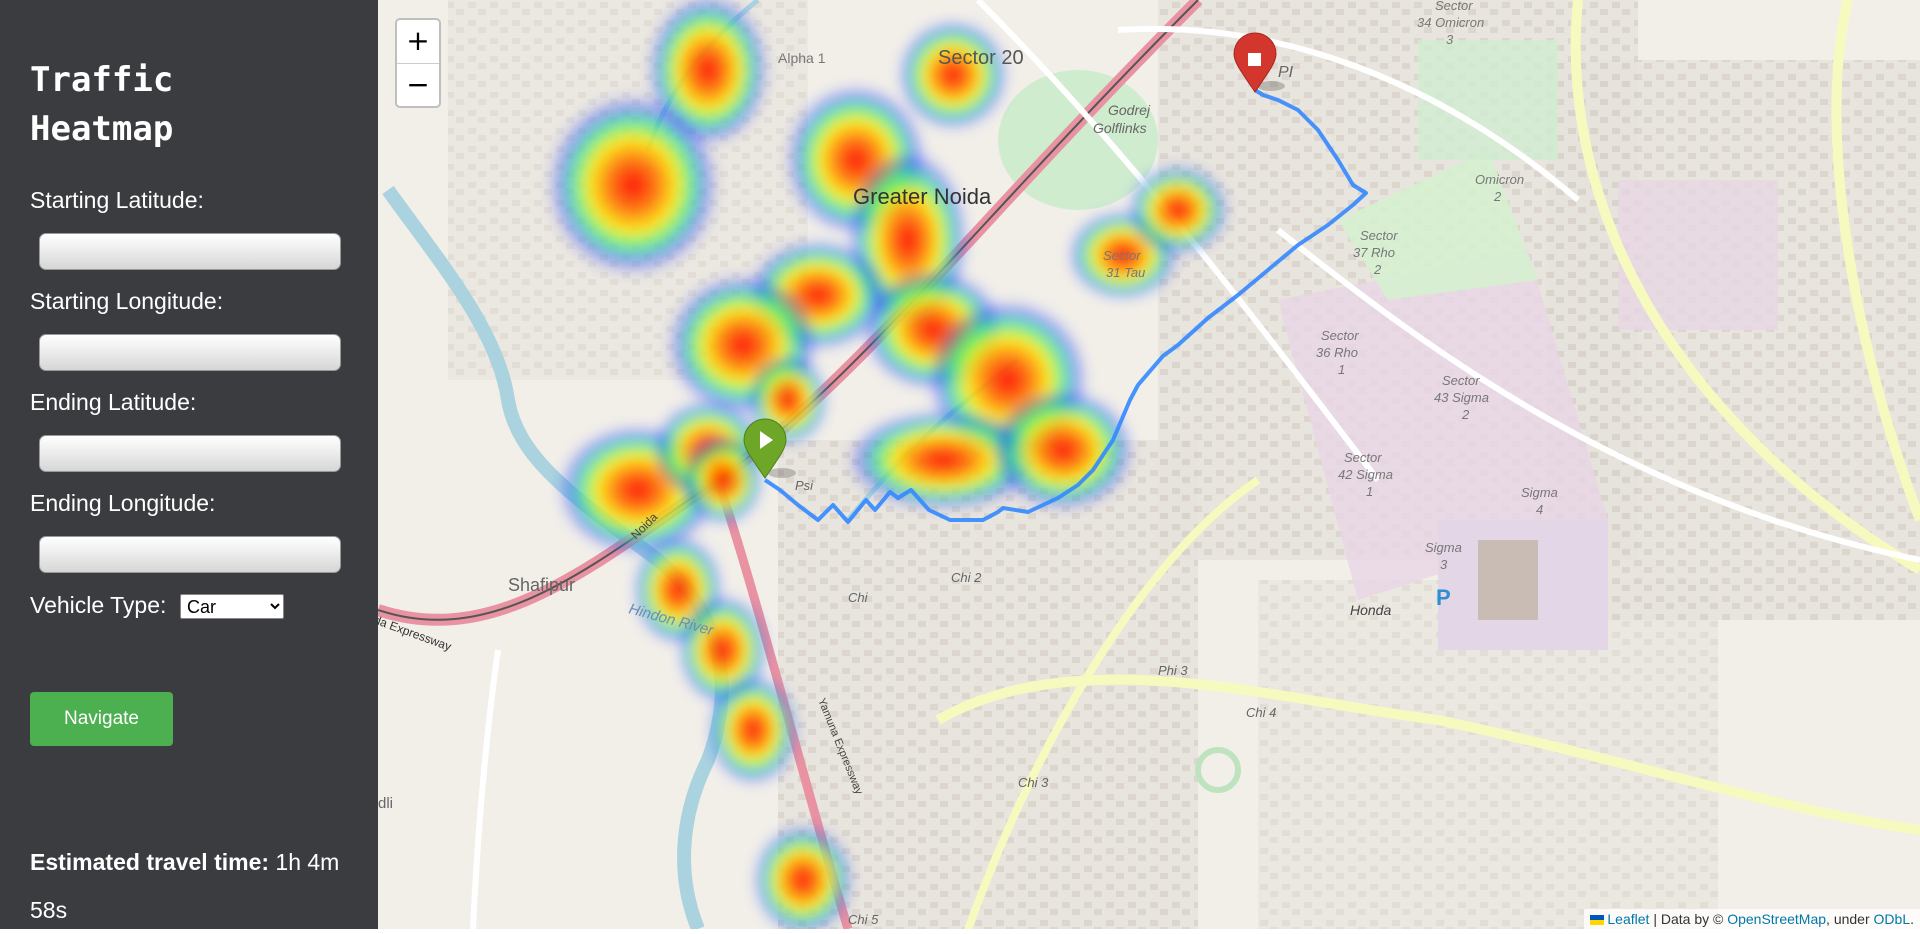  What do you see at coordinates (966, 577) in the screenshot?
I see `map-label: Chi 2` at bounding box center [966, 577].